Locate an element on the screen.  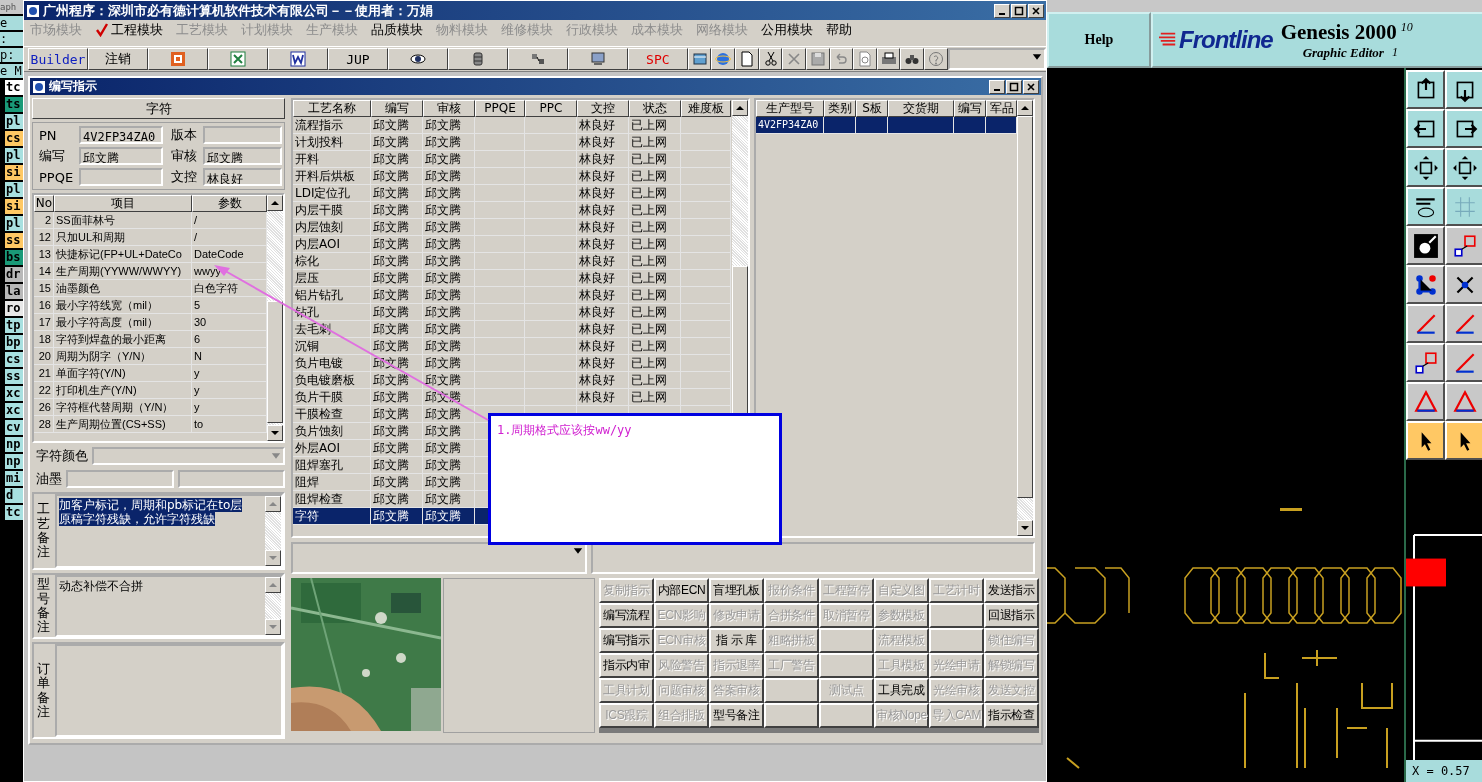
table-row: 负电镀磨板 邱文腾 邱文腾 林良好 已上网 is located at coordinates (512, 380).